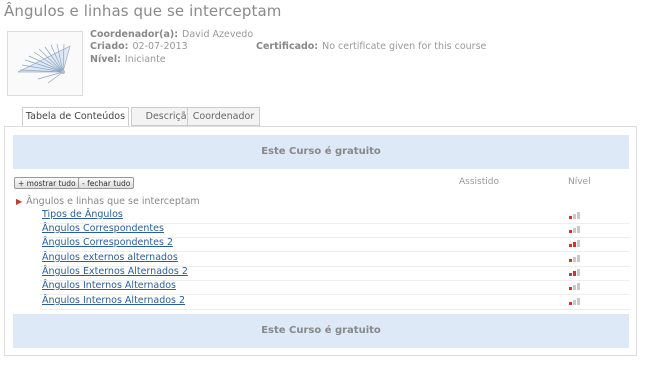 The width and height of the screenshot is (650, 365). What do you see at coordinates (110, 257) in the screenshot?
I see `lesson-link: Ângulos externos alternados` at bounding box center [110, 257].